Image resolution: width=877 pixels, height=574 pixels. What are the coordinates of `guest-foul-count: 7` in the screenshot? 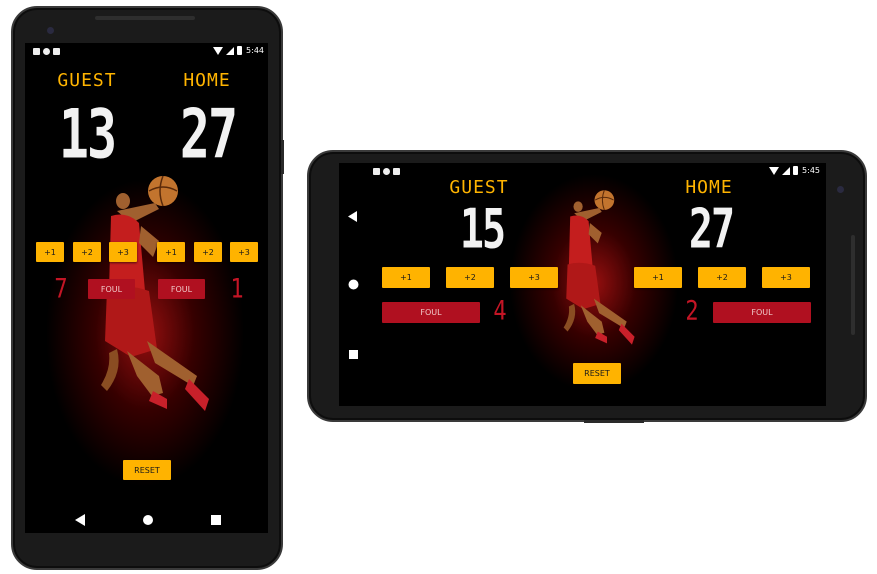 It's located at (61, 289).